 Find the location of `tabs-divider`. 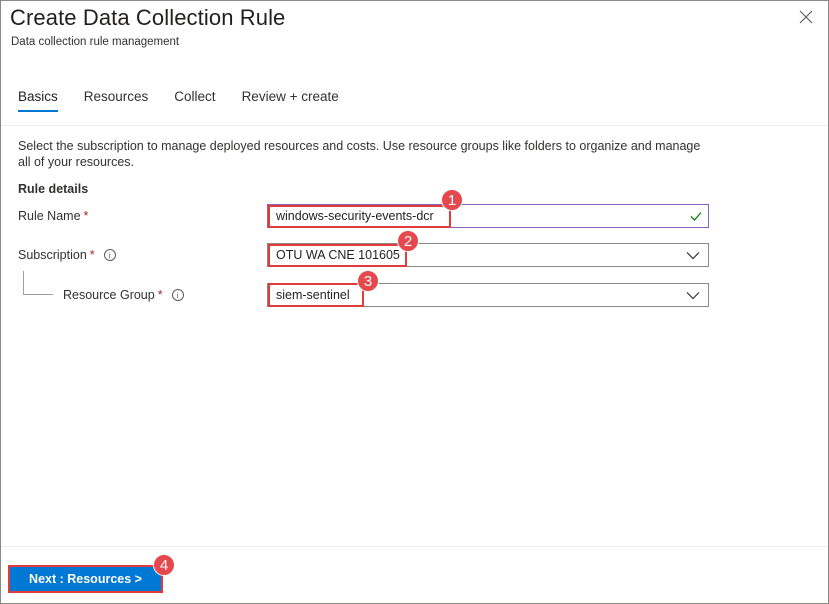

tabs-divider is located at coordinates (414, 125).